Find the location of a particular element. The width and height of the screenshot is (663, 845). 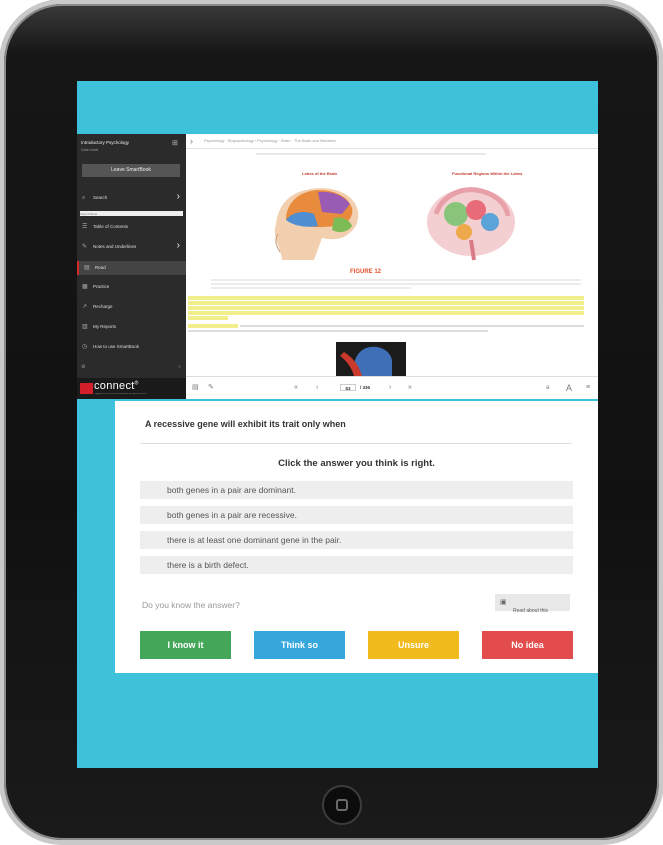

course-subtitle: Core Level is located at coordinates (89, 150).